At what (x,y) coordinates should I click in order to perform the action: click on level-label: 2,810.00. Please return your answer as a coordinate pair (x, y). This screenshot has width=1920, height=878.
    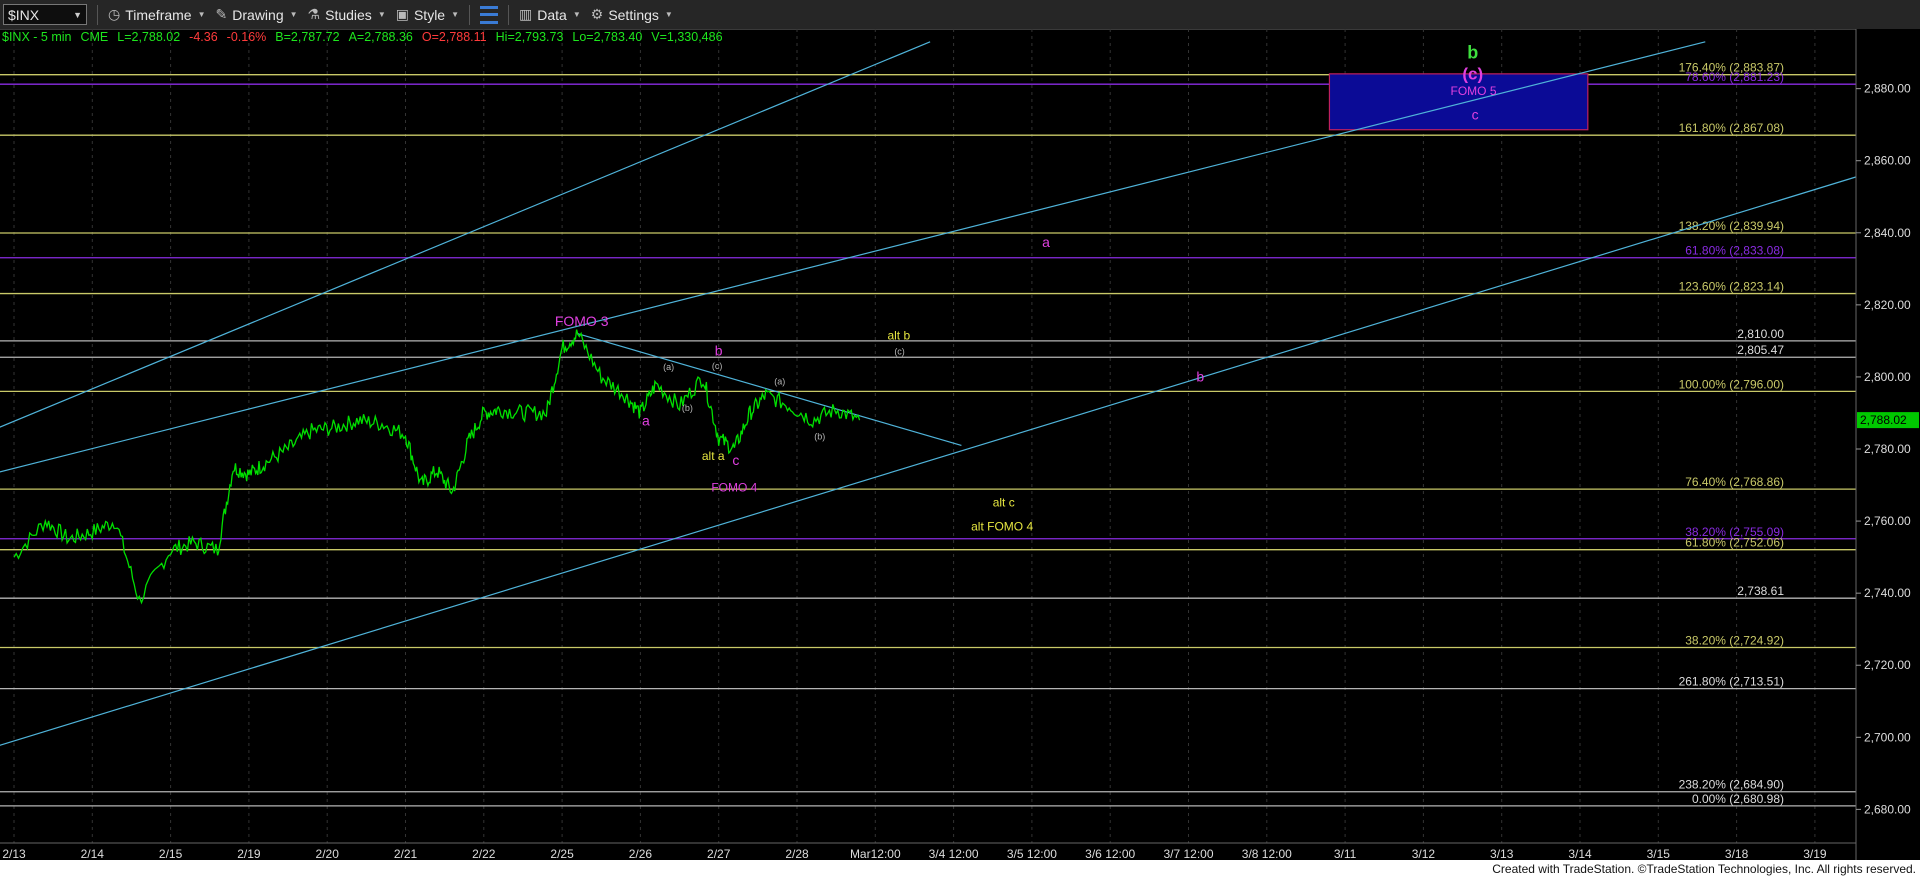
    Looking at the image, I should click on (1760, 334).